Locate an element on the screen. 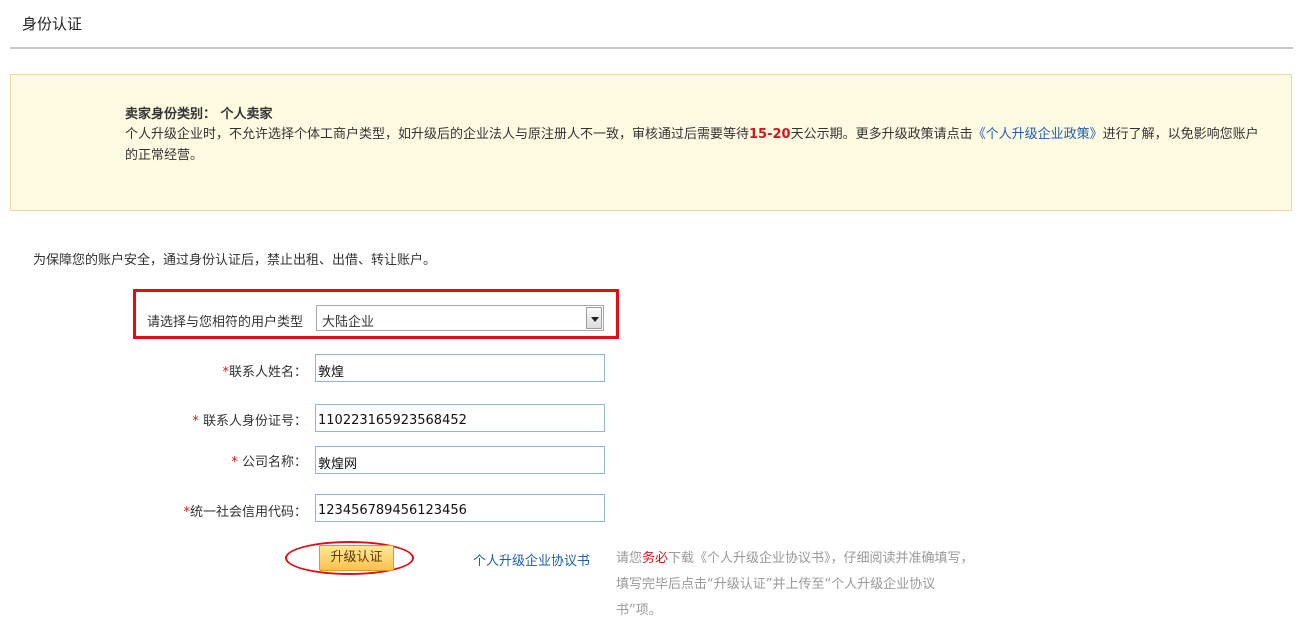  contact-id-input is located at coordinates (460, 418).